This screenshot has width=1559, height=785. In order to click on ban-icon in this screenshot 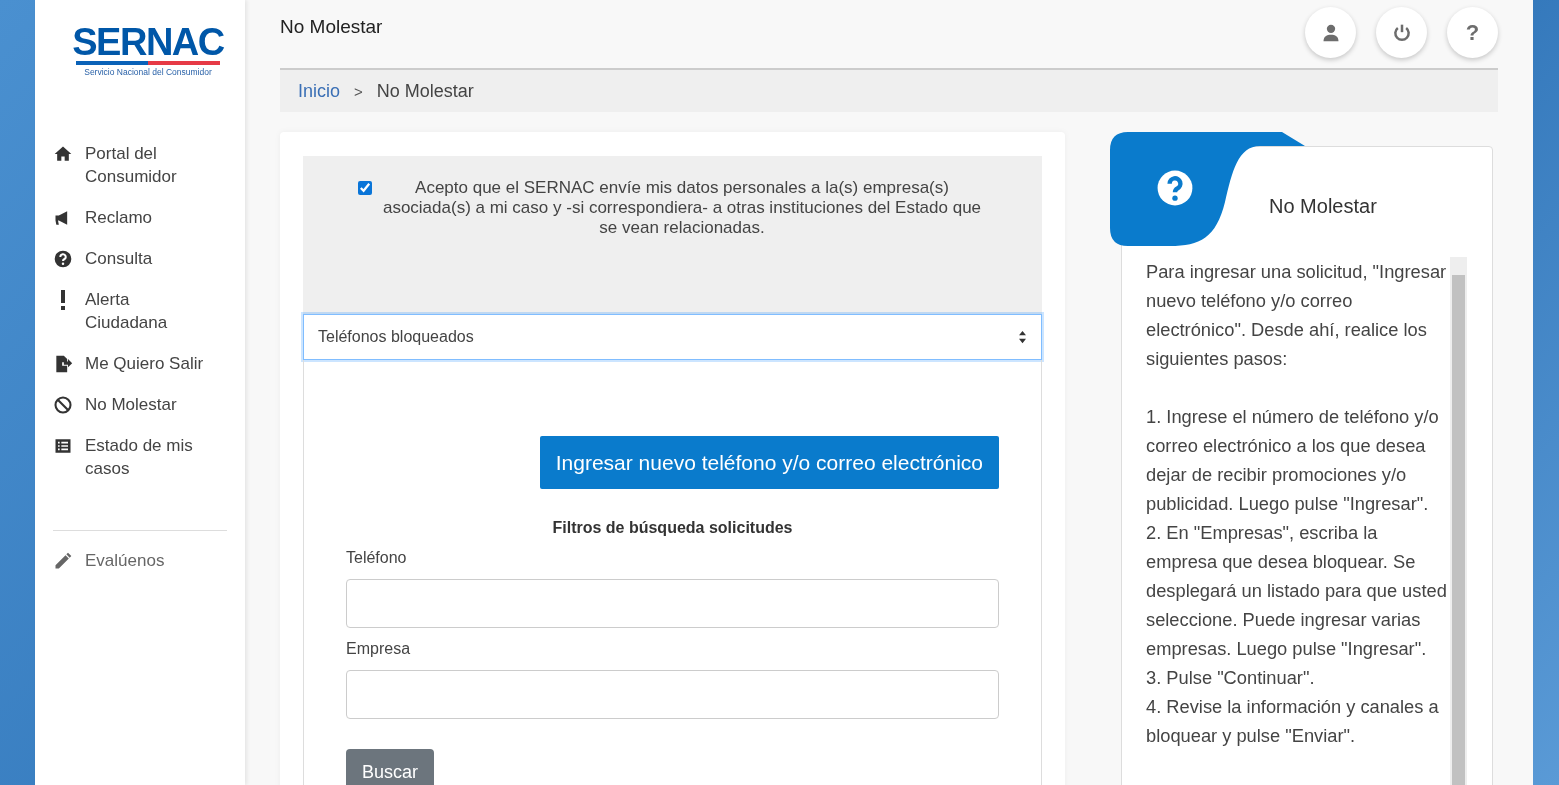, I will do `click(63, 405)`.